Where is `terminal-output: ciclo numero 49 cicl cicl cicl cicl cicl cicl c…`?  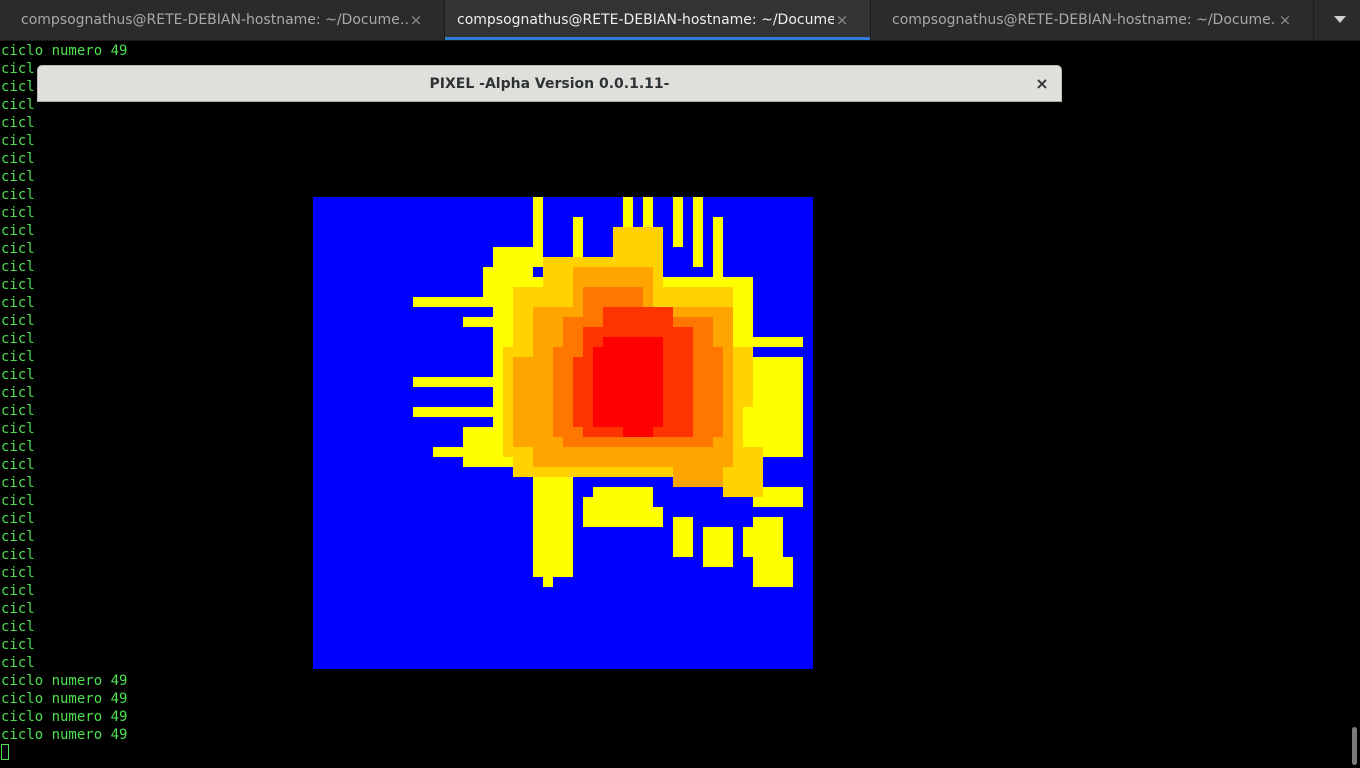
terminal-output: ciclo numero 49 cicl cicl cicl cicl cicl cicl c… is located at coordinates (63, 393).